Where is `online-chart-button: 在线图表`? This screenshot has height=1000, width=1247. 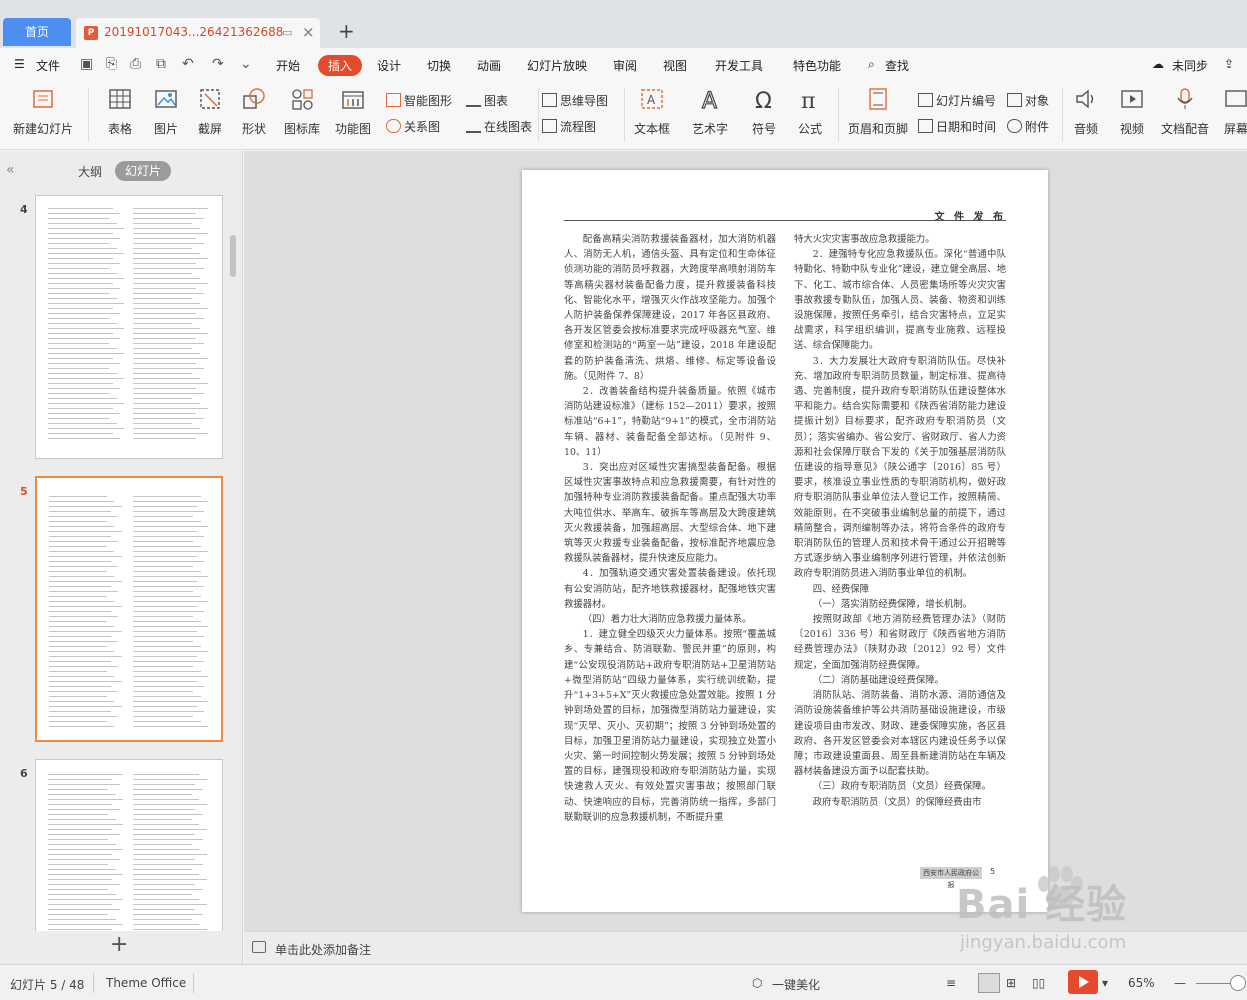
online-chart-button: 在线图表 is located at coordinates (499, 126).